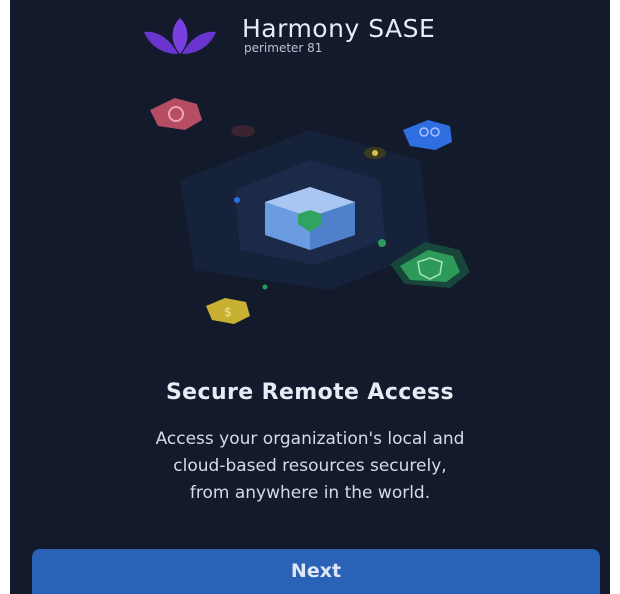 This screenshot has width=620, height=594. What do you see at coordinates (180, 36) in the screenshot?
I see `harmony-lotus-logo-icon` at bounding box center [180, 36].